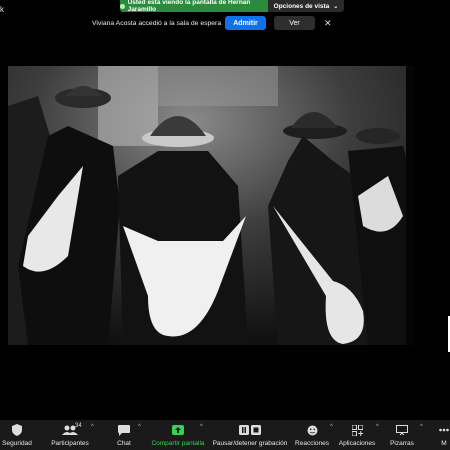 The width and height of the screenshot is (450, 450). I want to click on reactions-label: Reacciones, so click(312, 443).